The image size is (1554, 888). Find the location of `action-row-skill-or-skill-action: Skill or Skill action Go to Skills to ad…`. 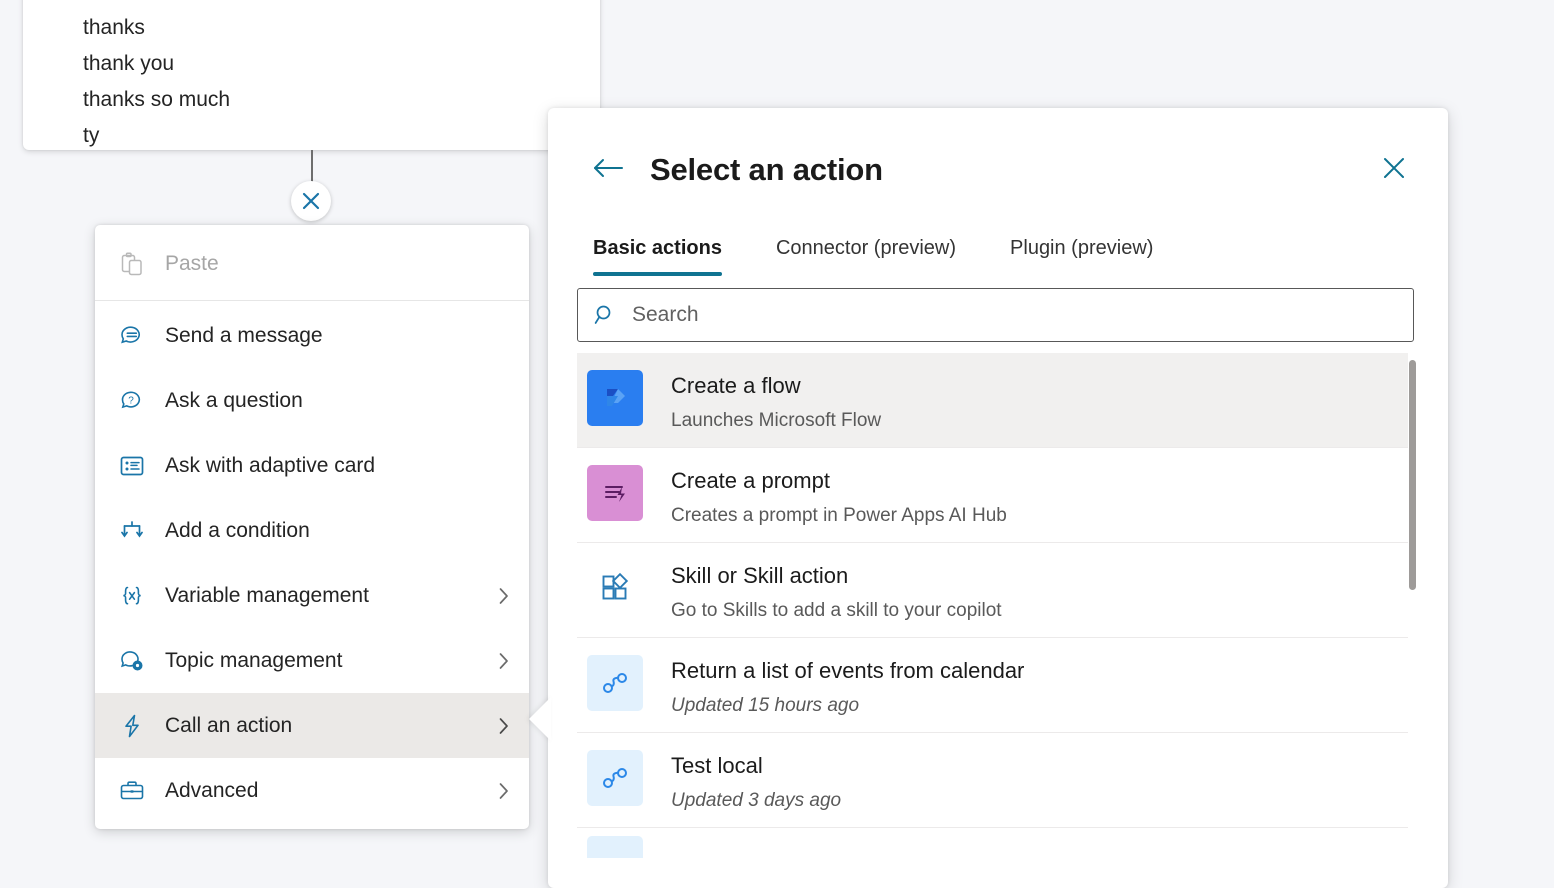

action-row-skill-or-skill-action: Skill or Skill action Go to Skills to ad… is located at coordinates (992, 590).